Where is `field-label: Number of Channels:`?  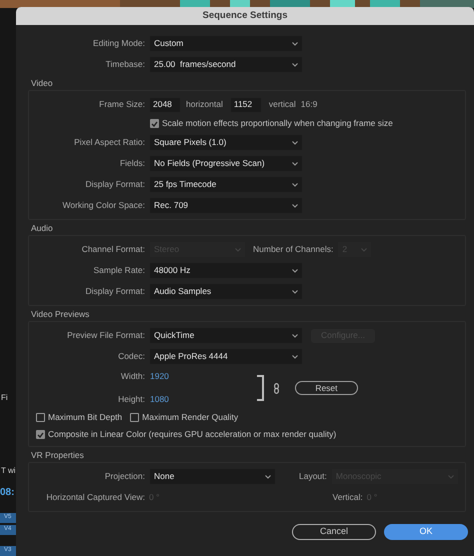
field-label: Number of Channels: is located at coordinates (293, 249).